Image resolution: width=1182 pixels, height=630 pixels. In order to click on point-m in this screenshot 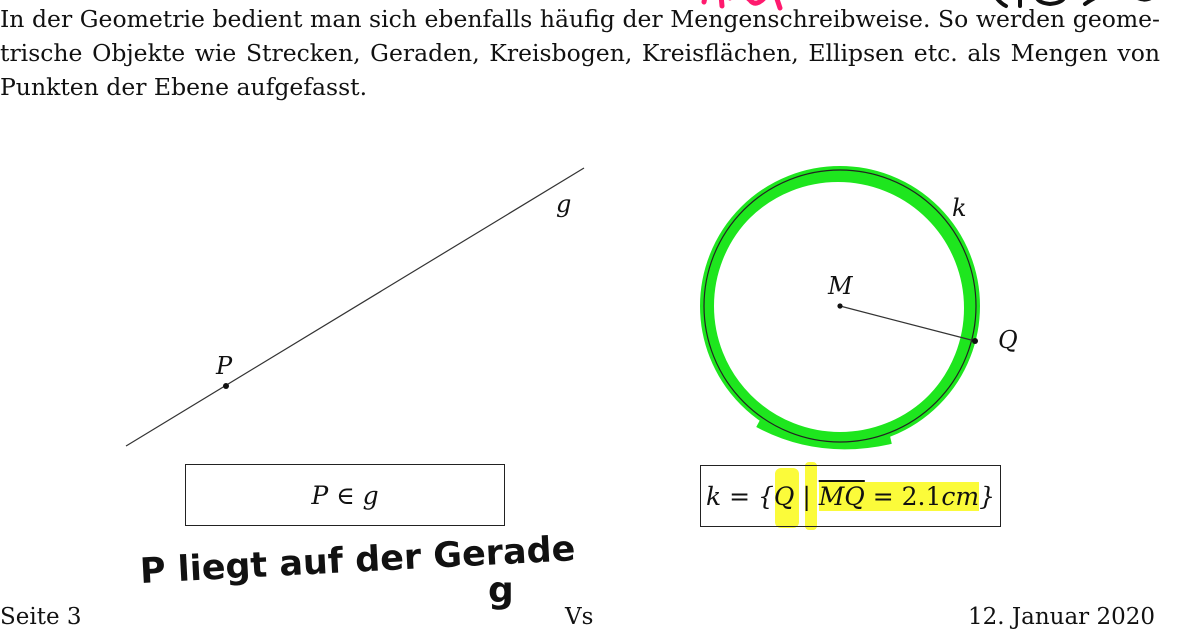, I will do `click(840, 306)`.